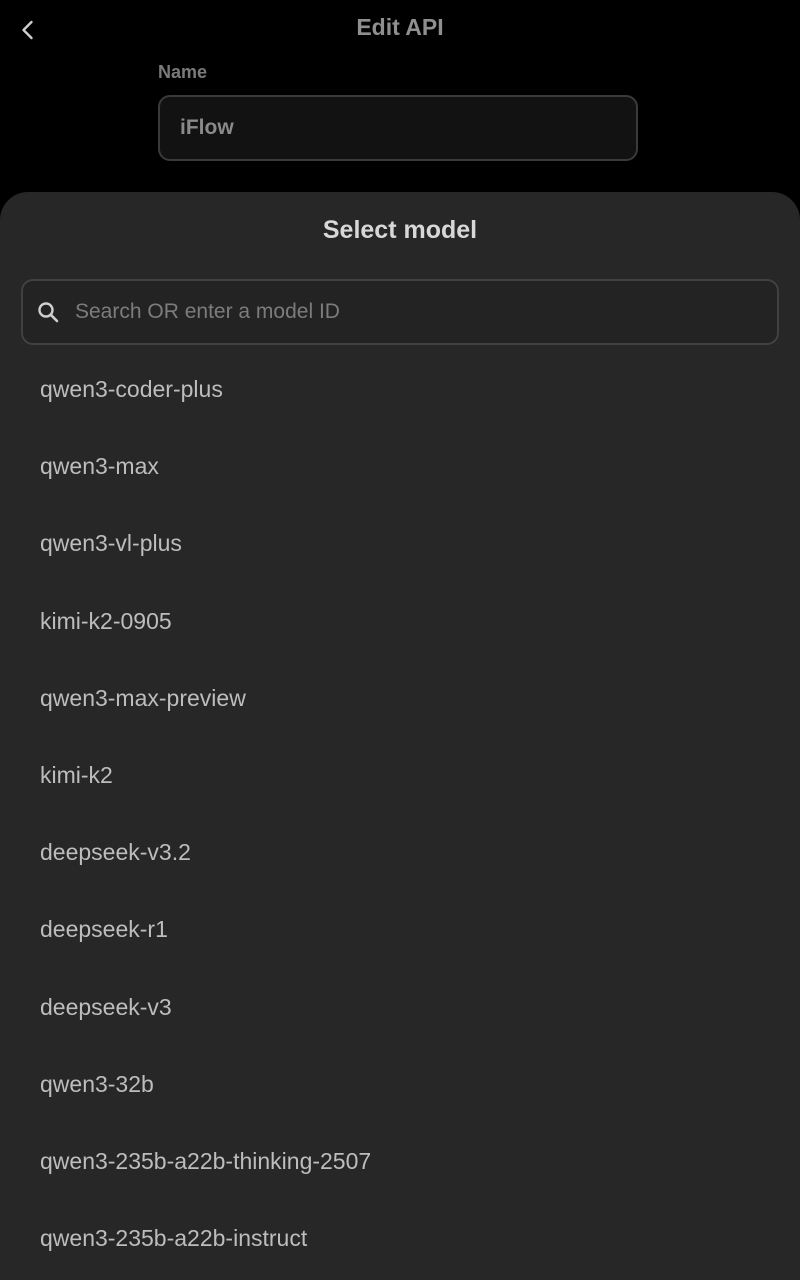 The width and height of the screenshot is (800, 1280). Describe the element at coordinates (400, 1007) in the screenshot. I see `model-item-deepseek-v3: deepseek-v3` at that location.